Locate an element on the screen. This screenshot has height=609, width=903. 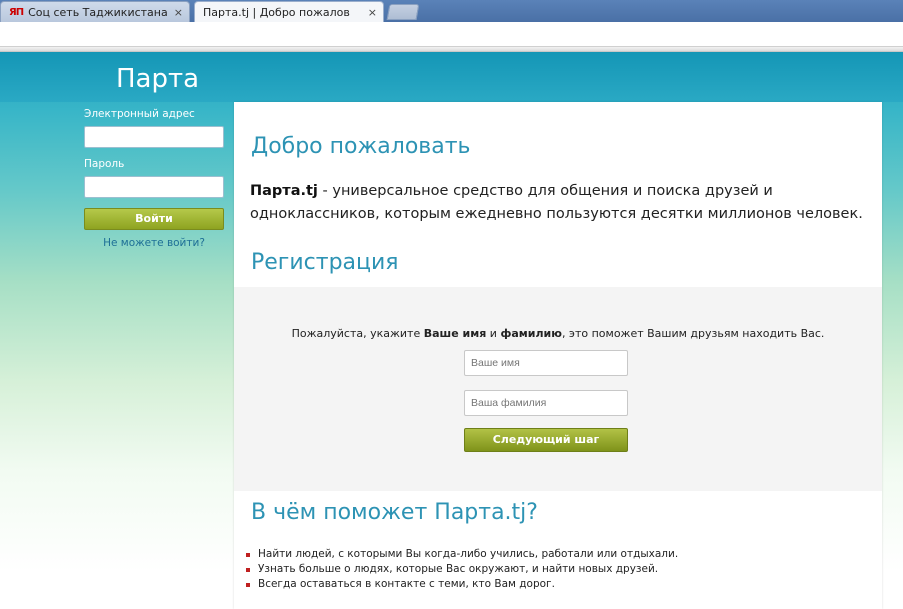
prompt-text: Пожалуйста, укажите is located at coordinates (357, 333).